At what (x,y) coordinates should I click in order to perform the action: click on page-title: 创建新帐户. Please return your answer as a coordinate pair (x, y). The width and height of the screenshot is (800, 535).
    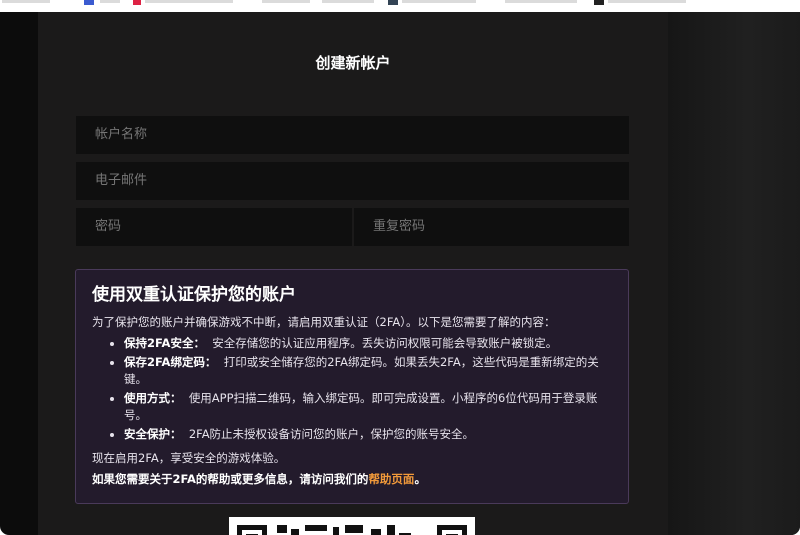
    Looking at the image, I should click on (353, 63).